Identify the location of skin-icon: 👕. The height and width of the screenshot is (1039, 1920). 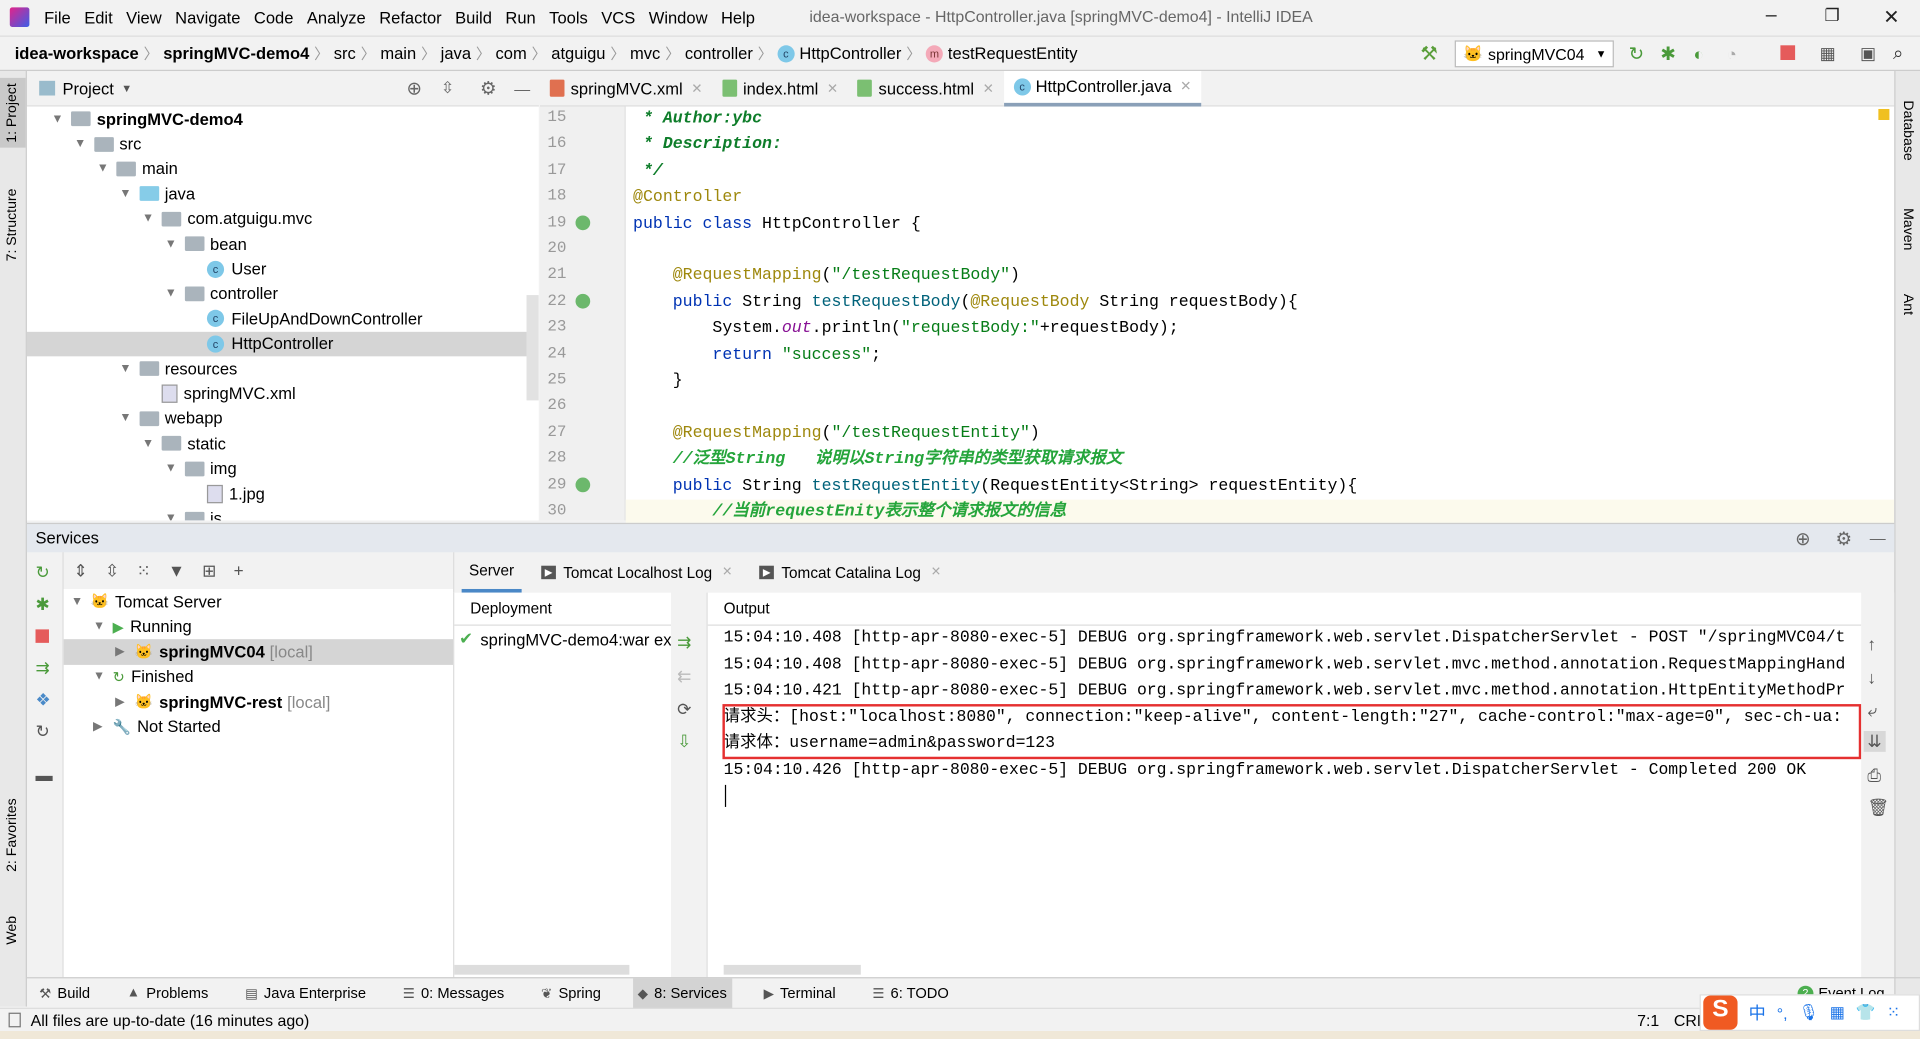
(1866, 1013).